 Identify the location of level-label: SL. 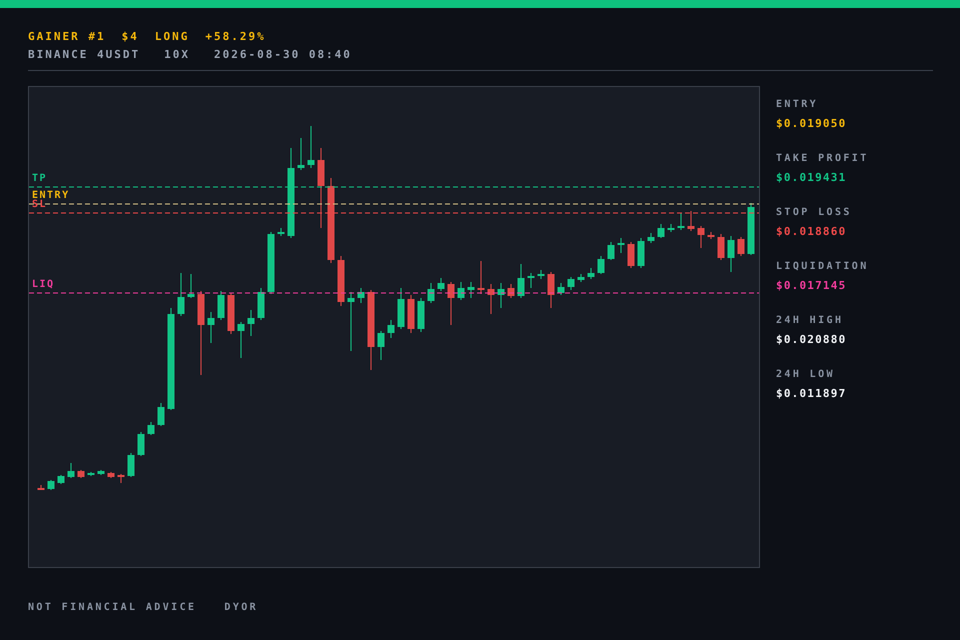
(40, 205).